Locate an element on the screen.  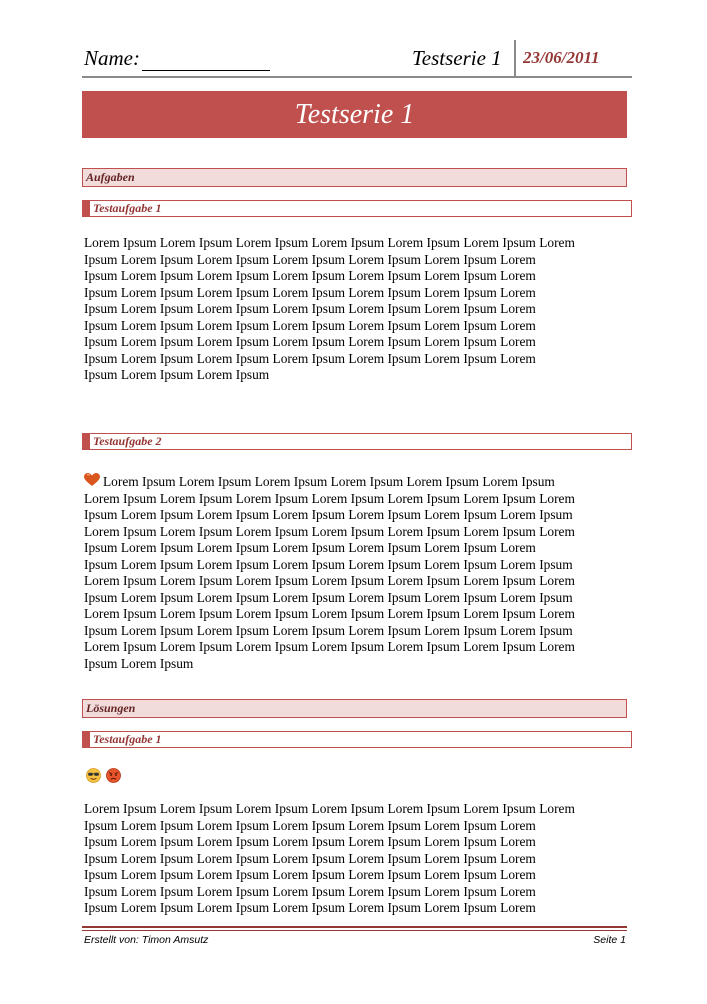
footer-page-number: Seite 1 is located at coordinates (609, 940).